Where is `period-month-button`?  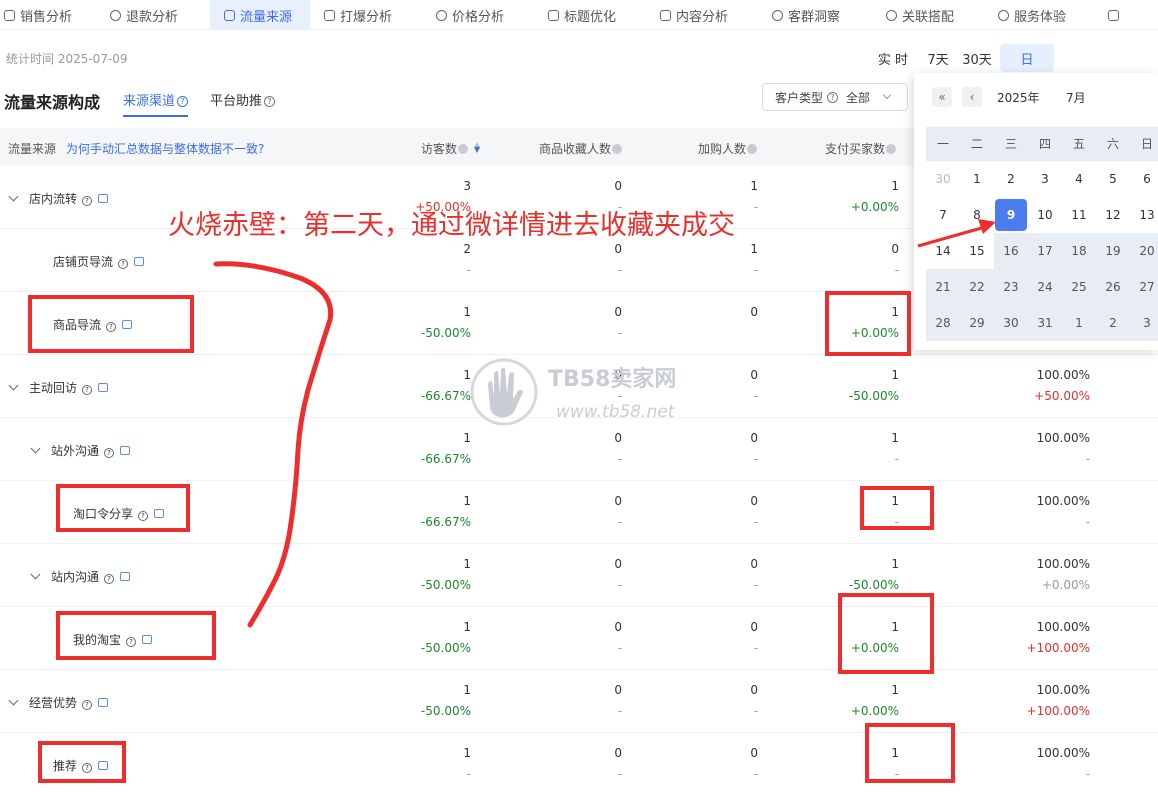
period-month-button is located at coordinates (1123, 58).